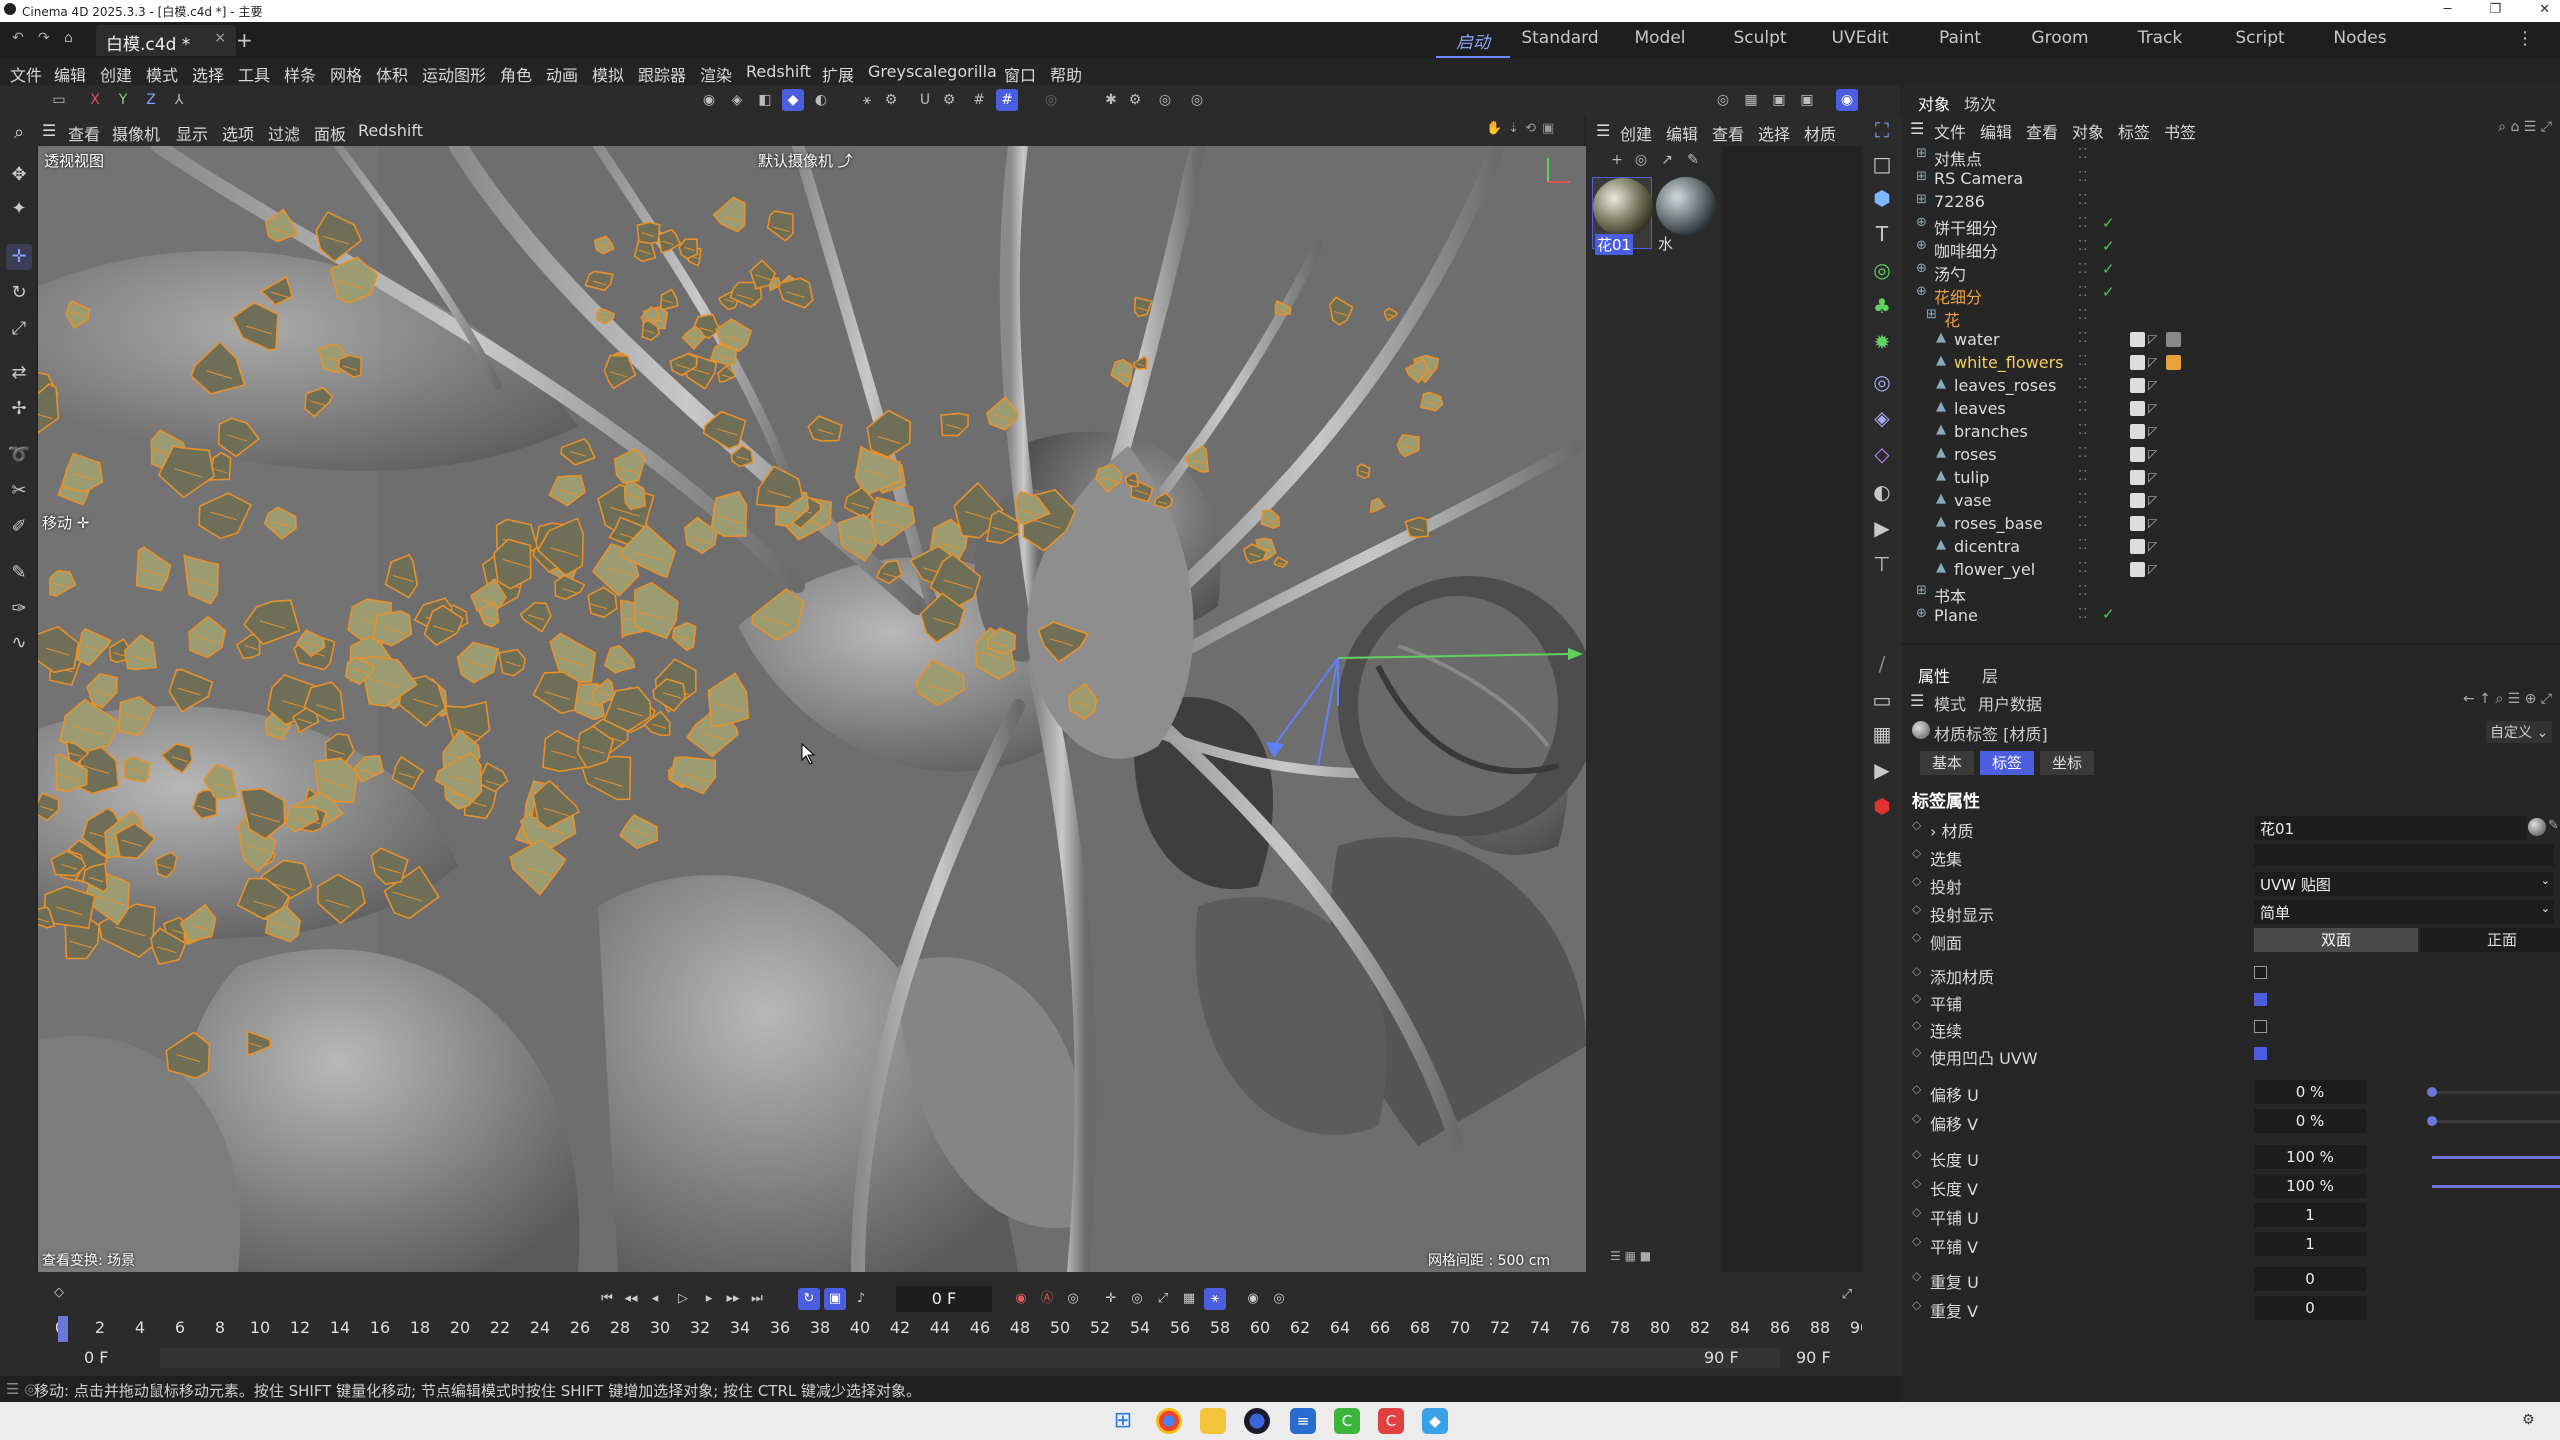 Image resolution: width=2560 pixels, height=1440 pixels. Describe the element at coordinates (1123, 1421) in the screenshot. I see `windows-start-icon: ⊞` at that location.